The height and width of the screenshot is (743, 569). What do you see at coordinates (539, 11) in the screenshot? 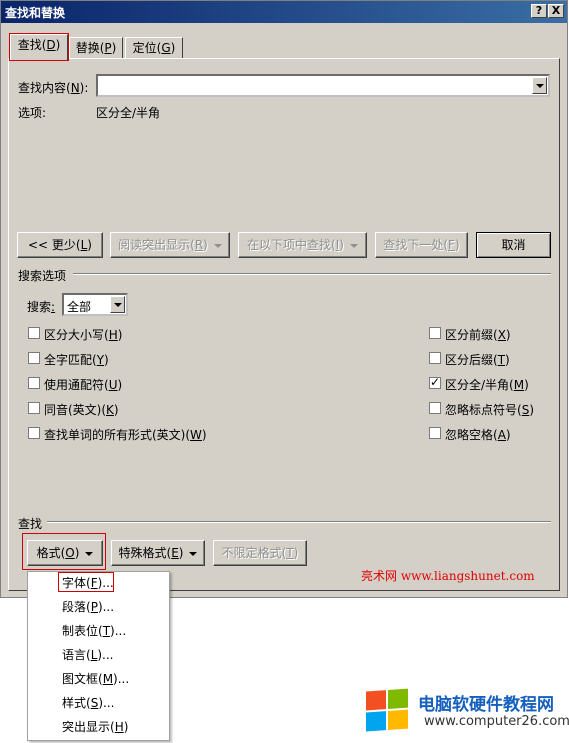
I see `help-button: ?` at bounding box center [539, 11].